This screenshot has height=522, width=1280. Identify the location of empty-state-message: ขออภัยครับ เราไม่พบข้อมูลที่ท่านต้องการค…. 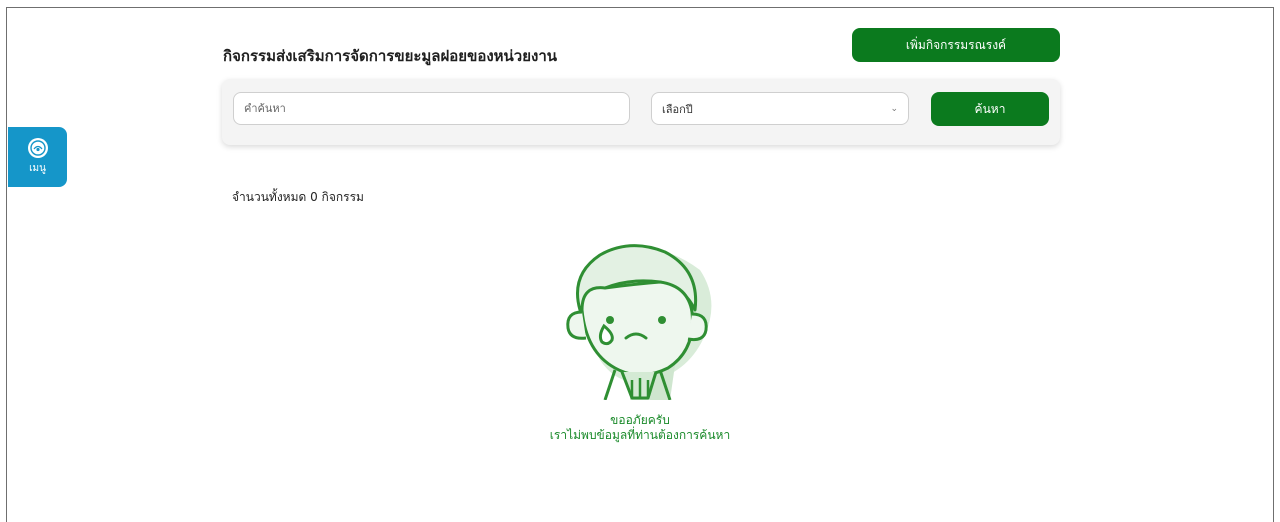
(640, 428).